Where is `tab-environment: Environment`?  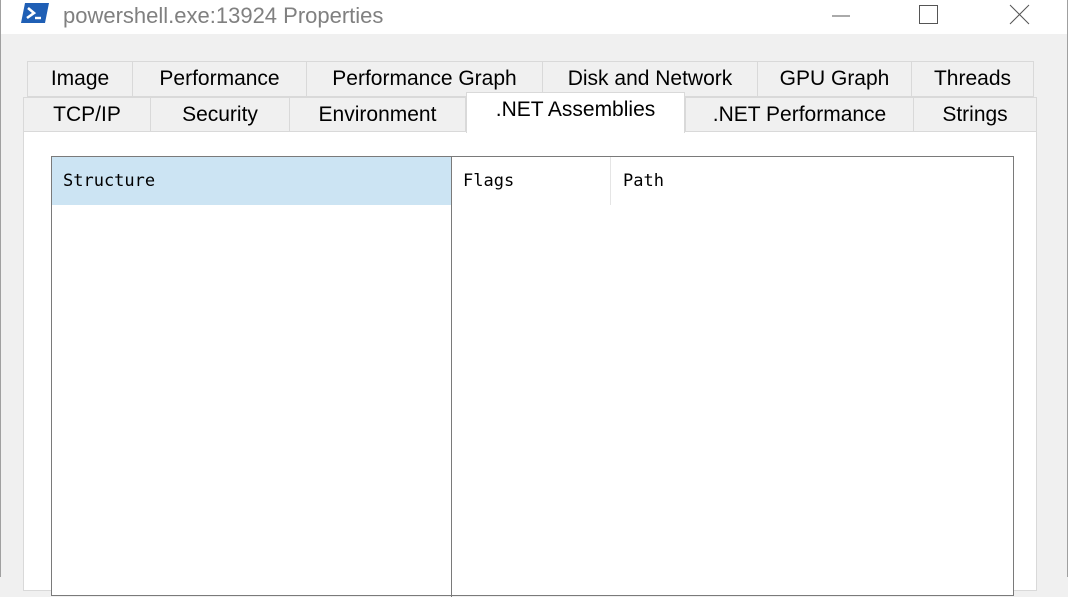
tab-environment: Environment is located at coordinates (377, 115).